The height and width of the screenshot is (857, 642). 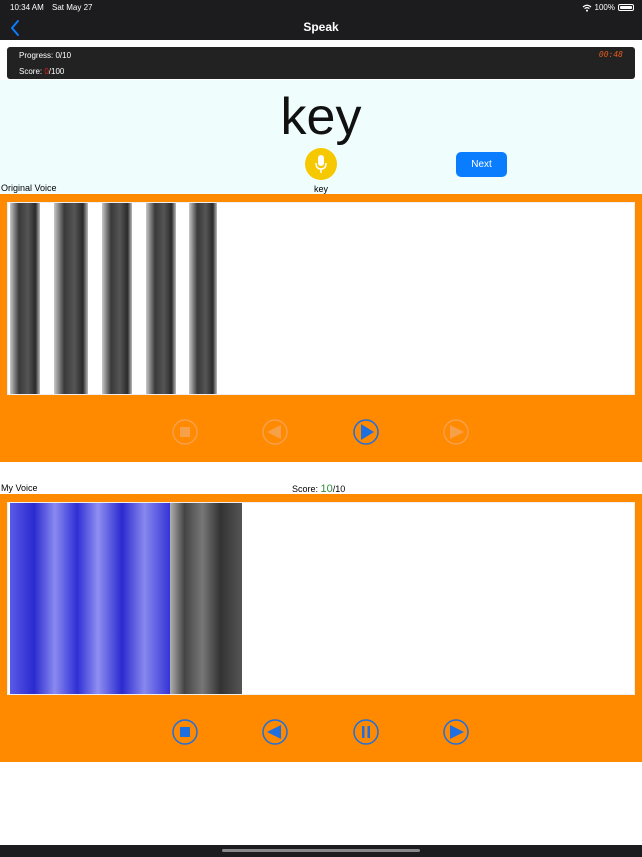 What do you see at coordinates (626, 7) in the screenshot?
I see `battery-icon` at bounding box center [626, 7].